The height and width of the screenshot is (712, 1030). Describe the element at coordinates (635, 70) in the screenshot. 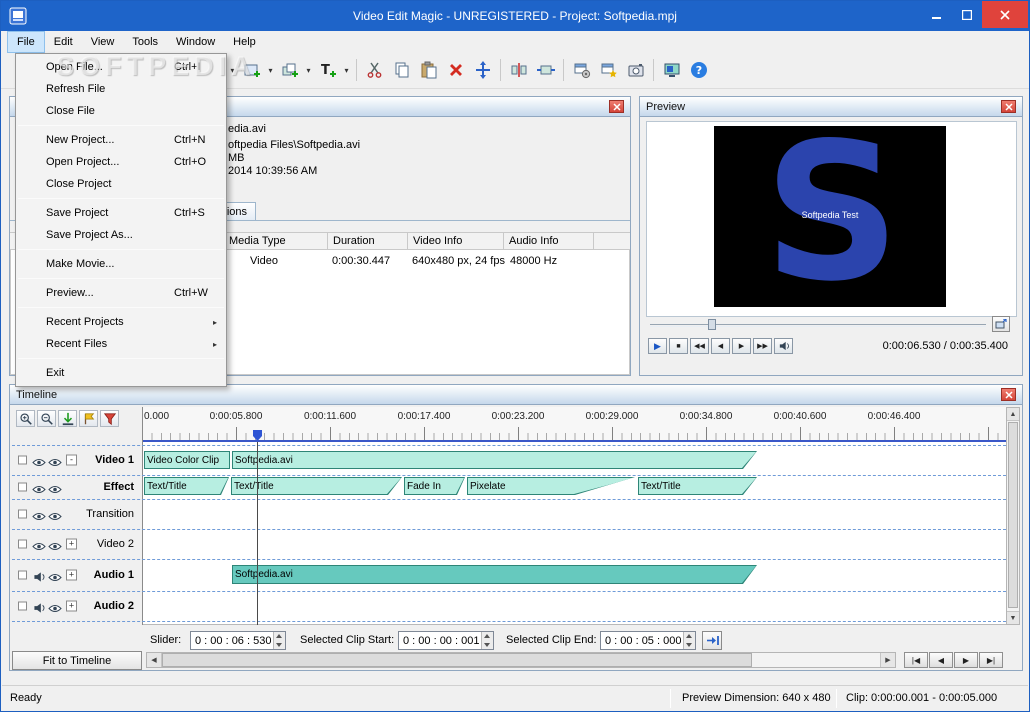

I see `snapshot-icon` at that location.